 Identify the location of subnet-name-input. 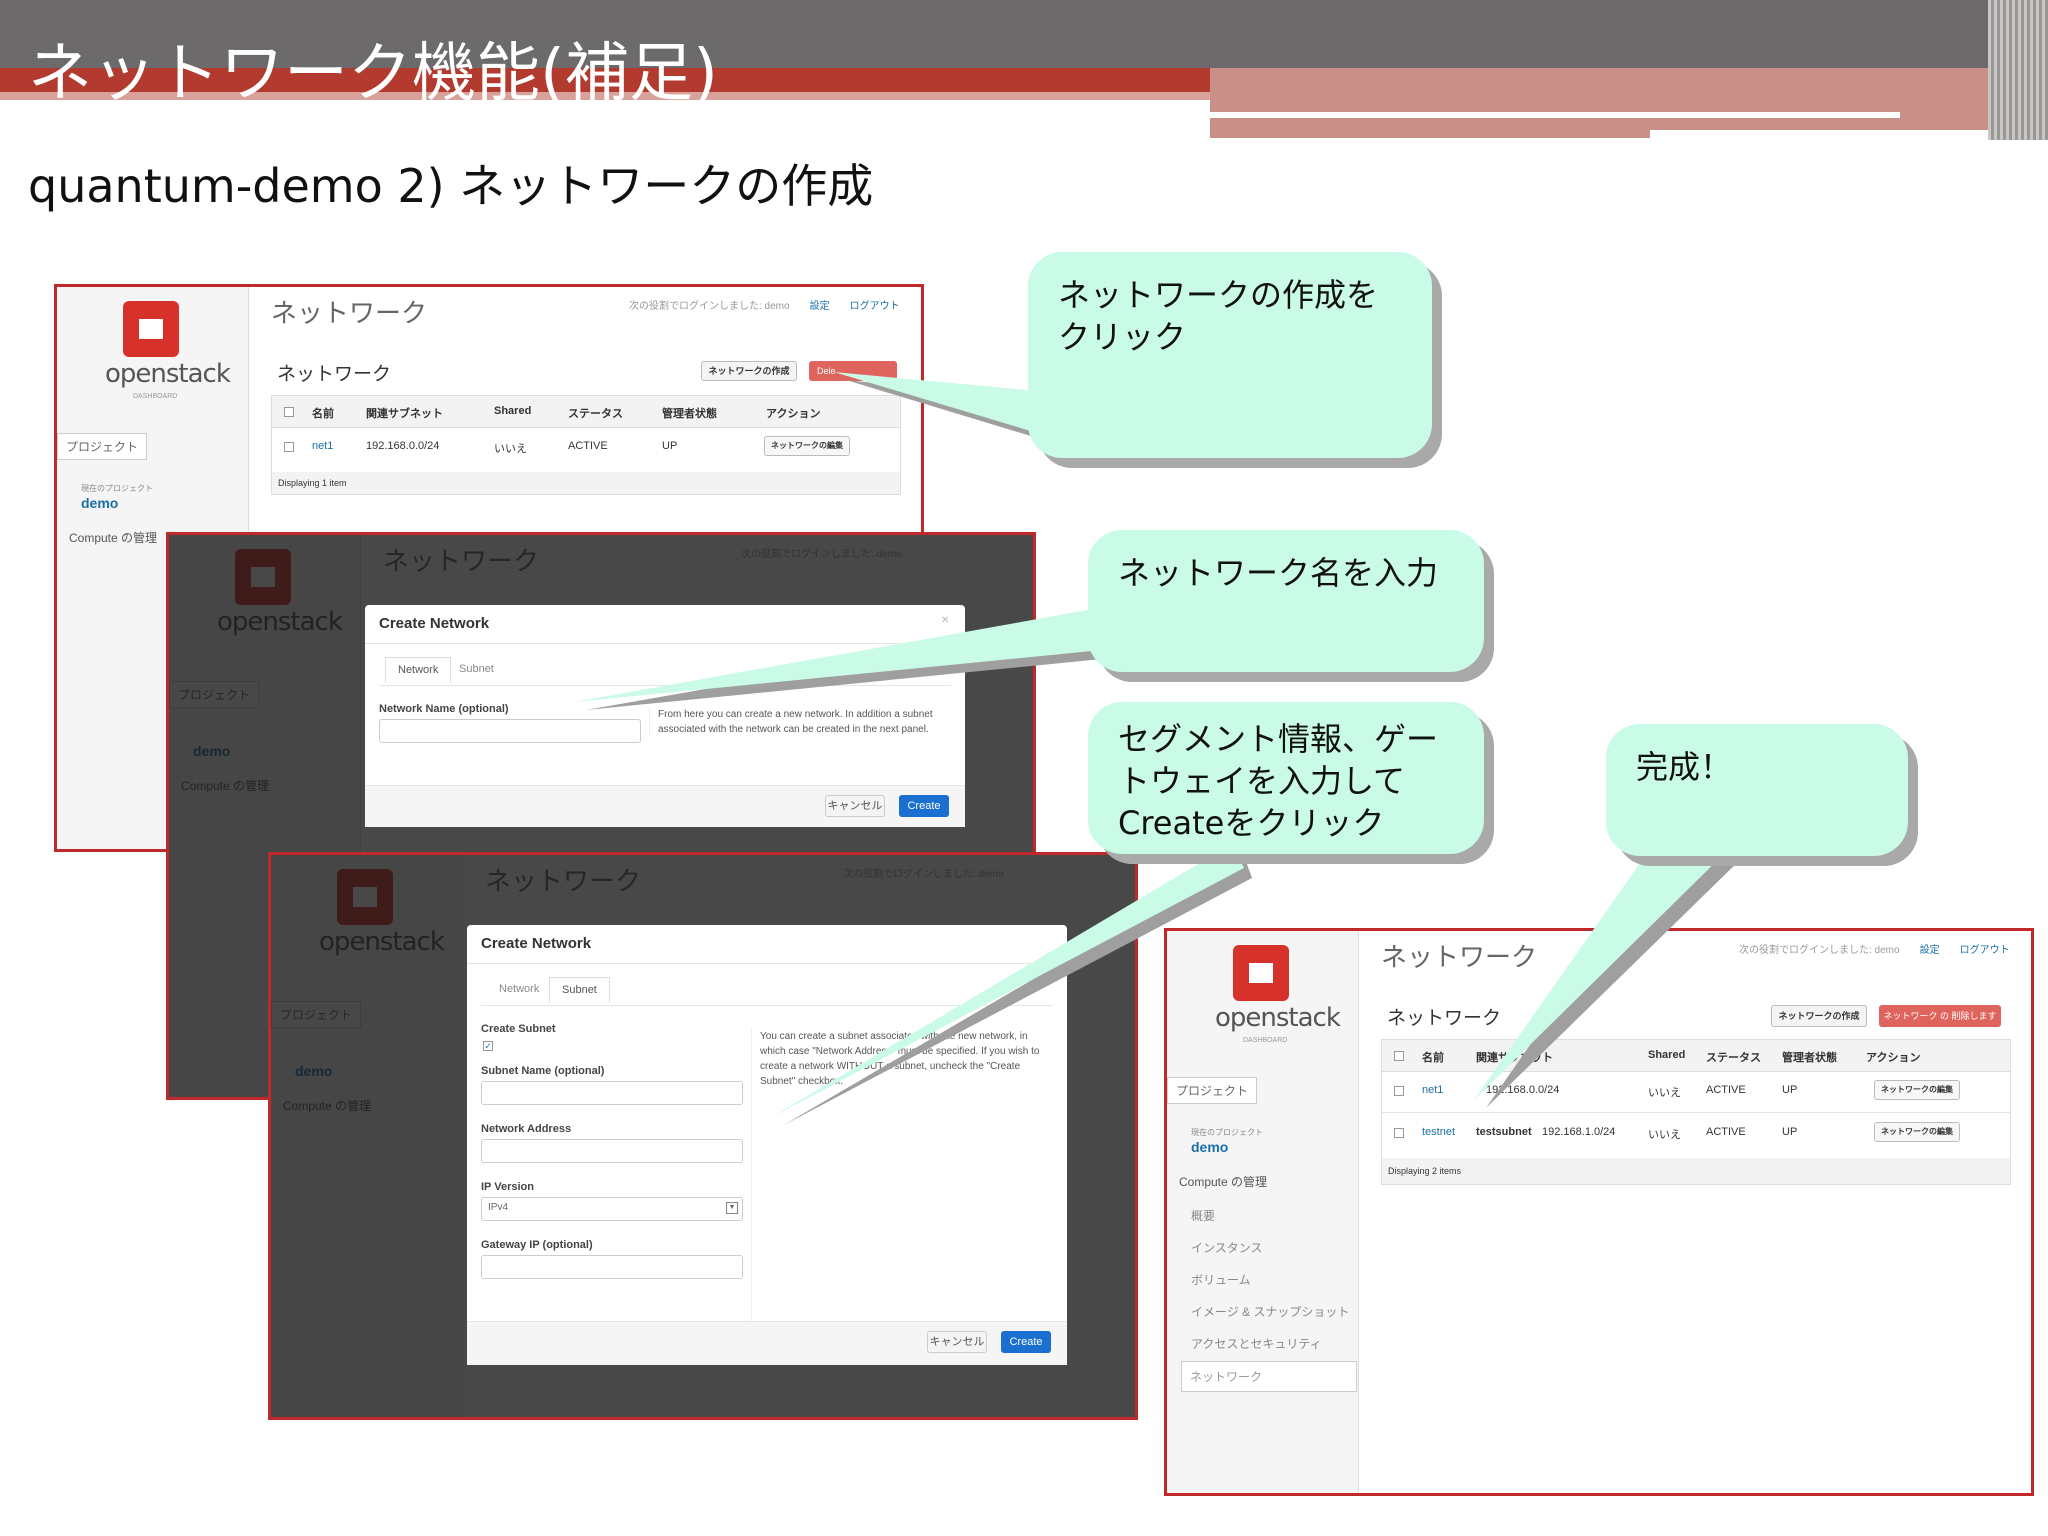
(612, 1093).